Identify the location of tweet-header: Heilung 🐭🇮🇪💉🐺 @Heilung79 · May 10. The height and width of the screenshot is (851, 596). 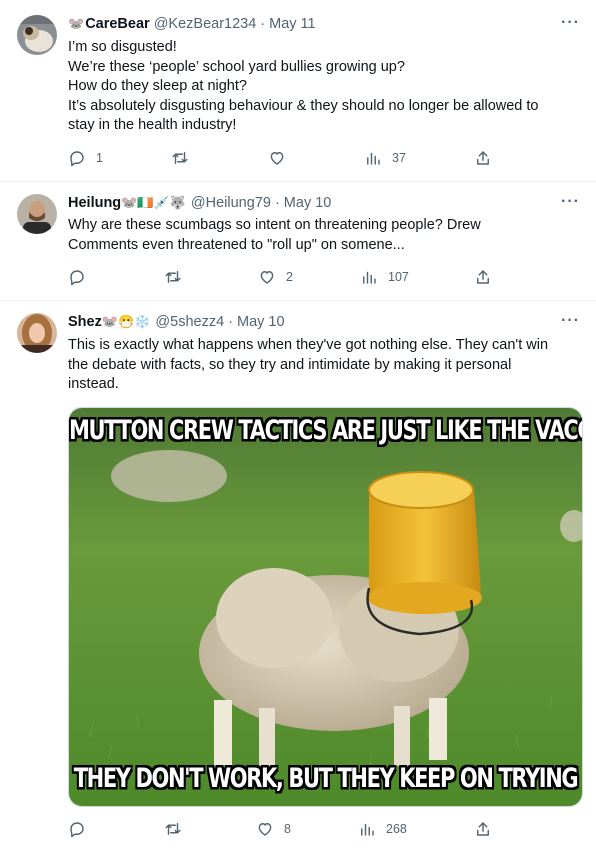
(199, 203).